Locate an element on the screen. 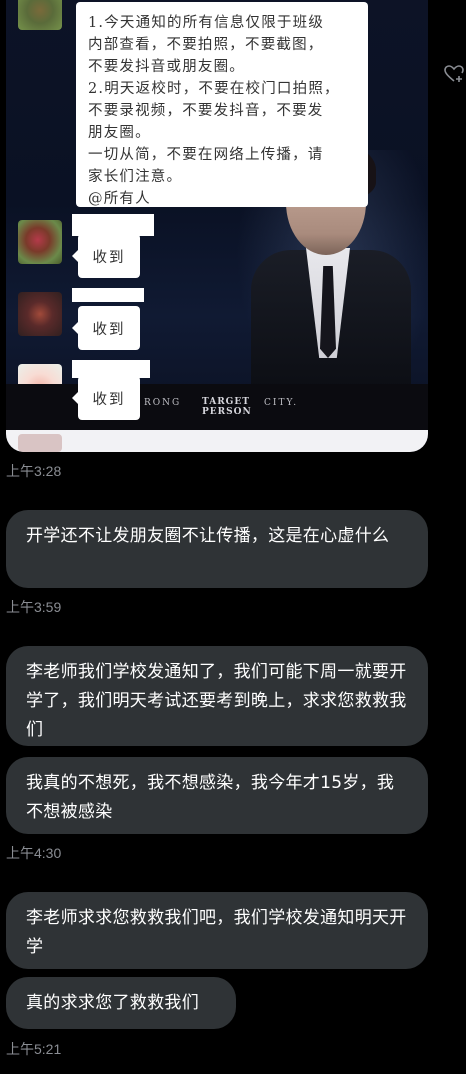  message-timestamp: 上午3:59 is located at coordinates (34, 607).